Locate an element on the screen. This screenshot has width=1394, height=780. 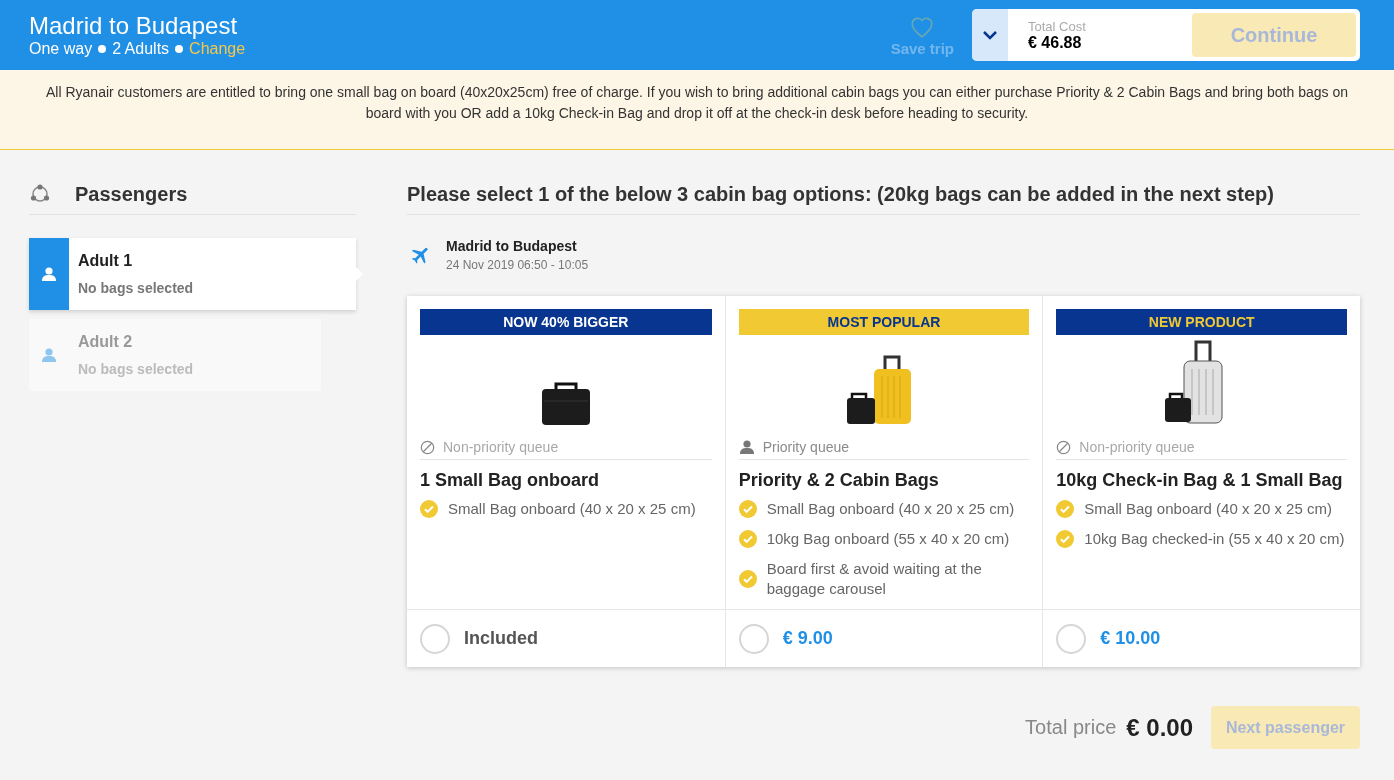
chevron-down-icon is located at coordinates (990, 35).